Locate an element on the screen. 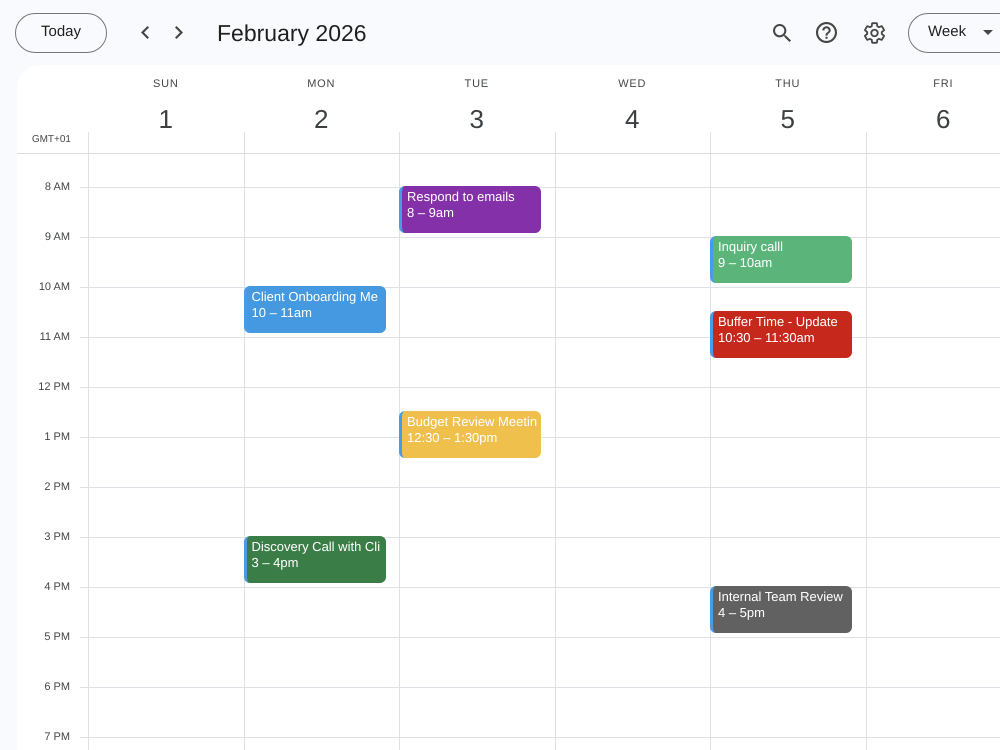 The height and width of the screenshot is (750, 1000). date-number: 6 is located at coordinates (943, 119).